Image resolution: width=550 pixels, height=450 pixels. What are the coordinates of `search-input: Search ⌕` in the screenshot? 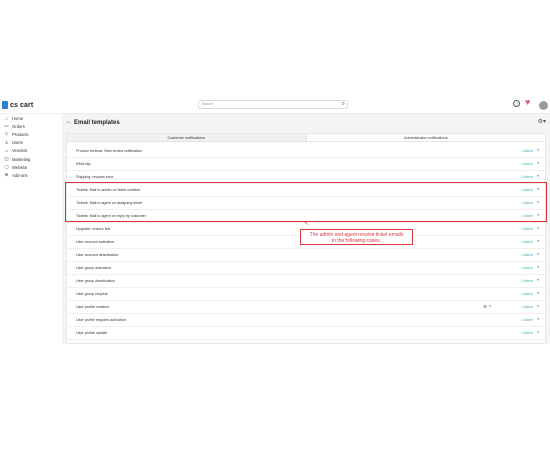 It's located at (273, 104).